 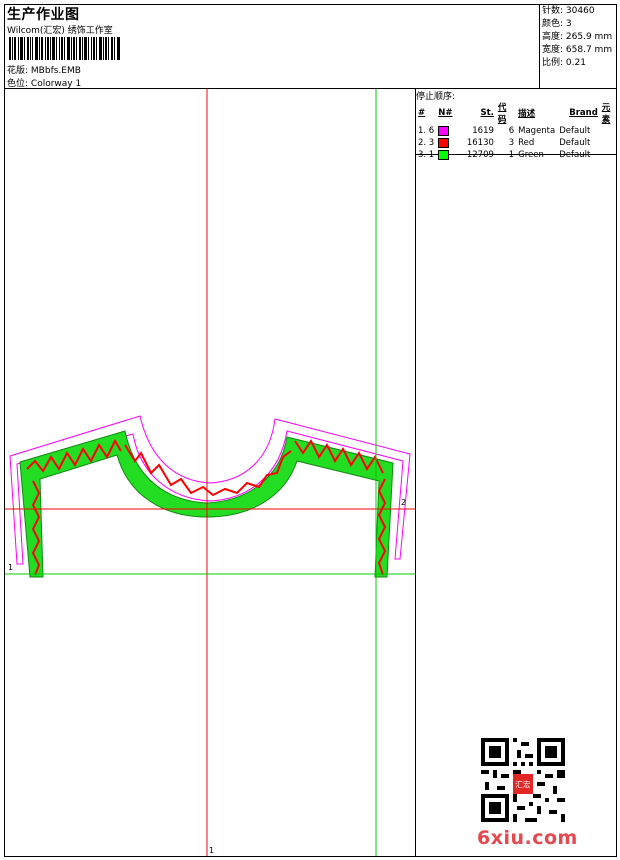 I want to click on colorway-label: 色位:, so click(x=18, y=84).